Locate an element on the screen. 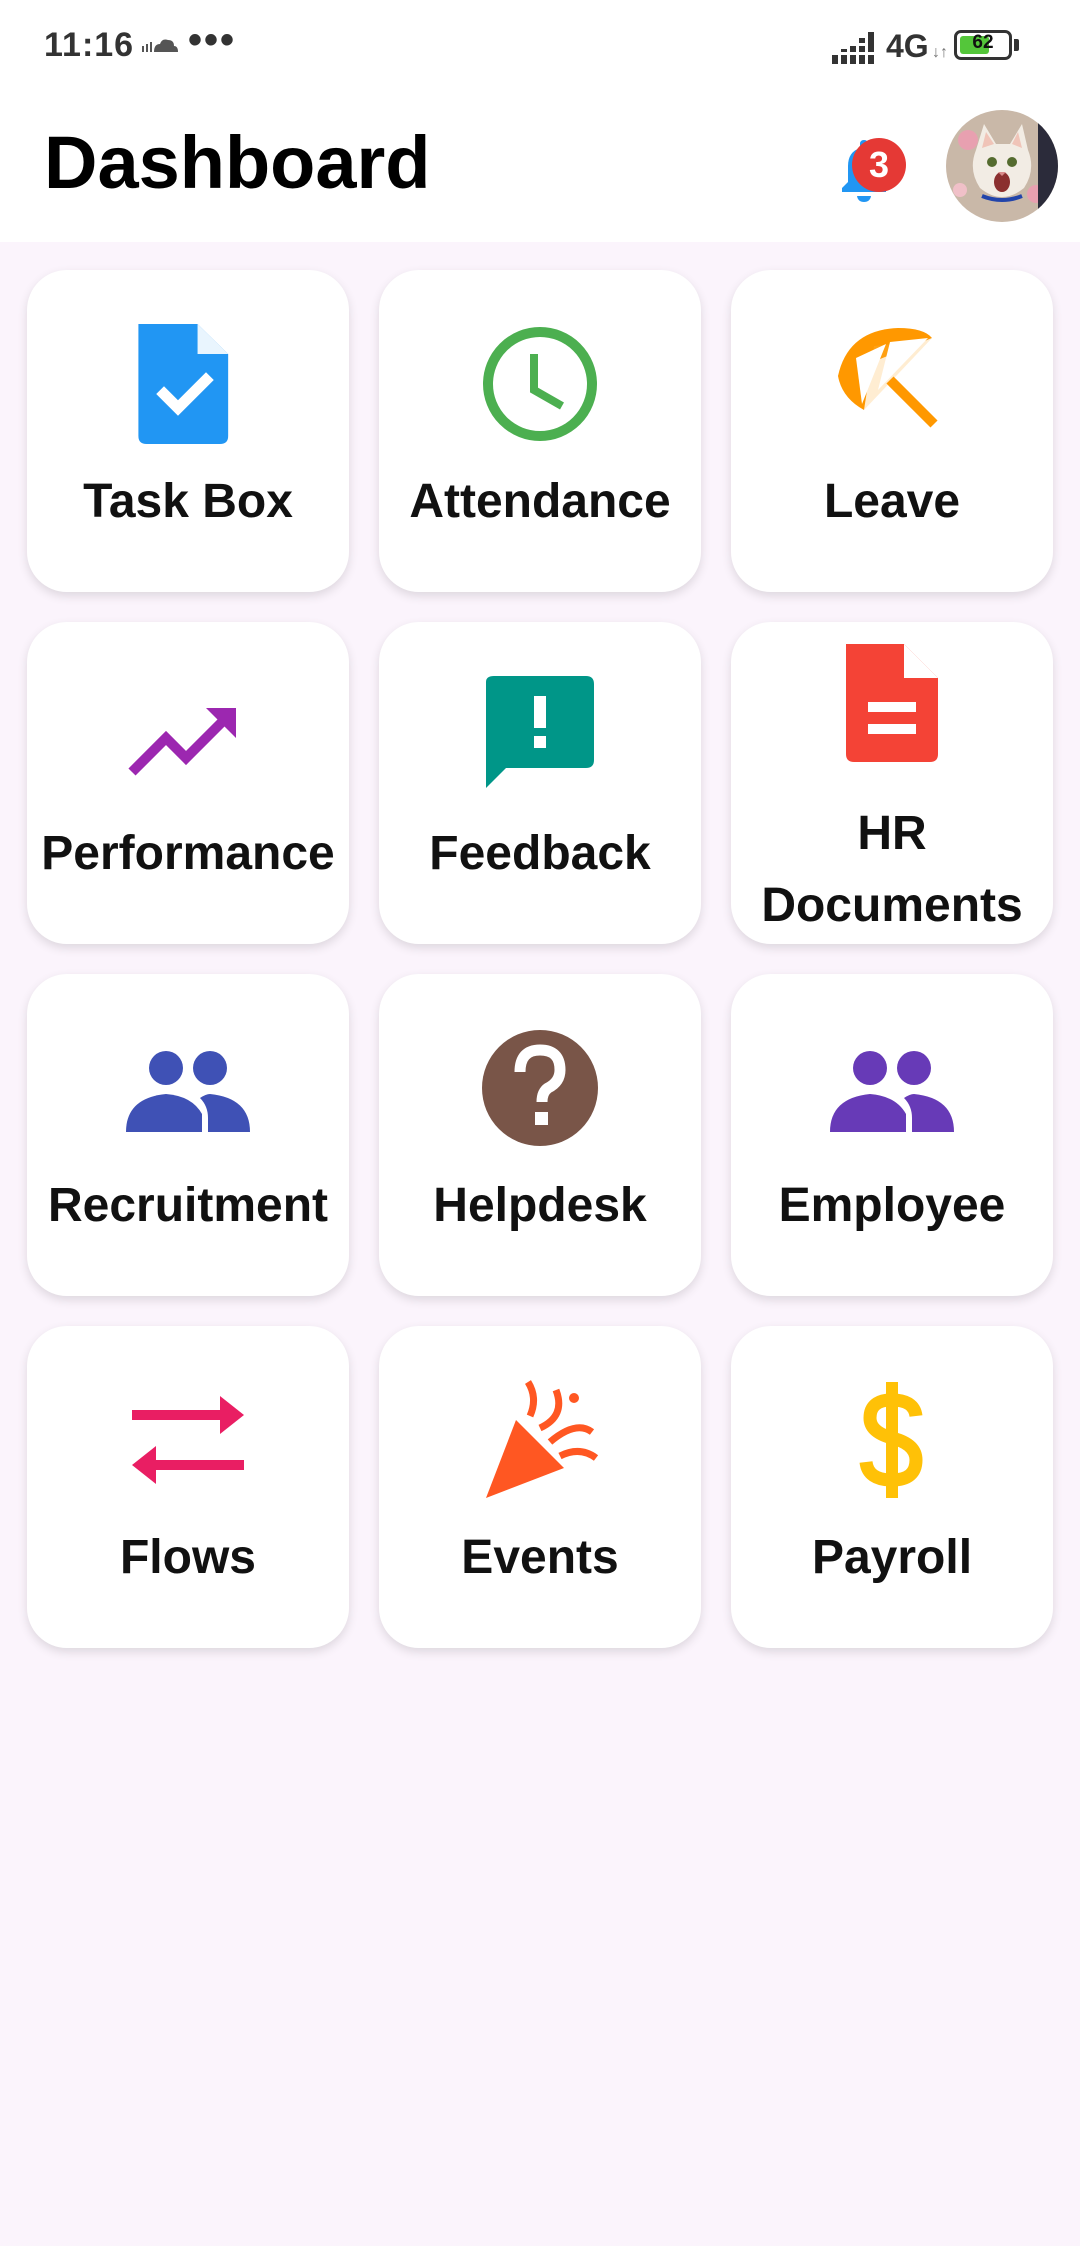  trending-up-icon is located at coordinates (188, 736).